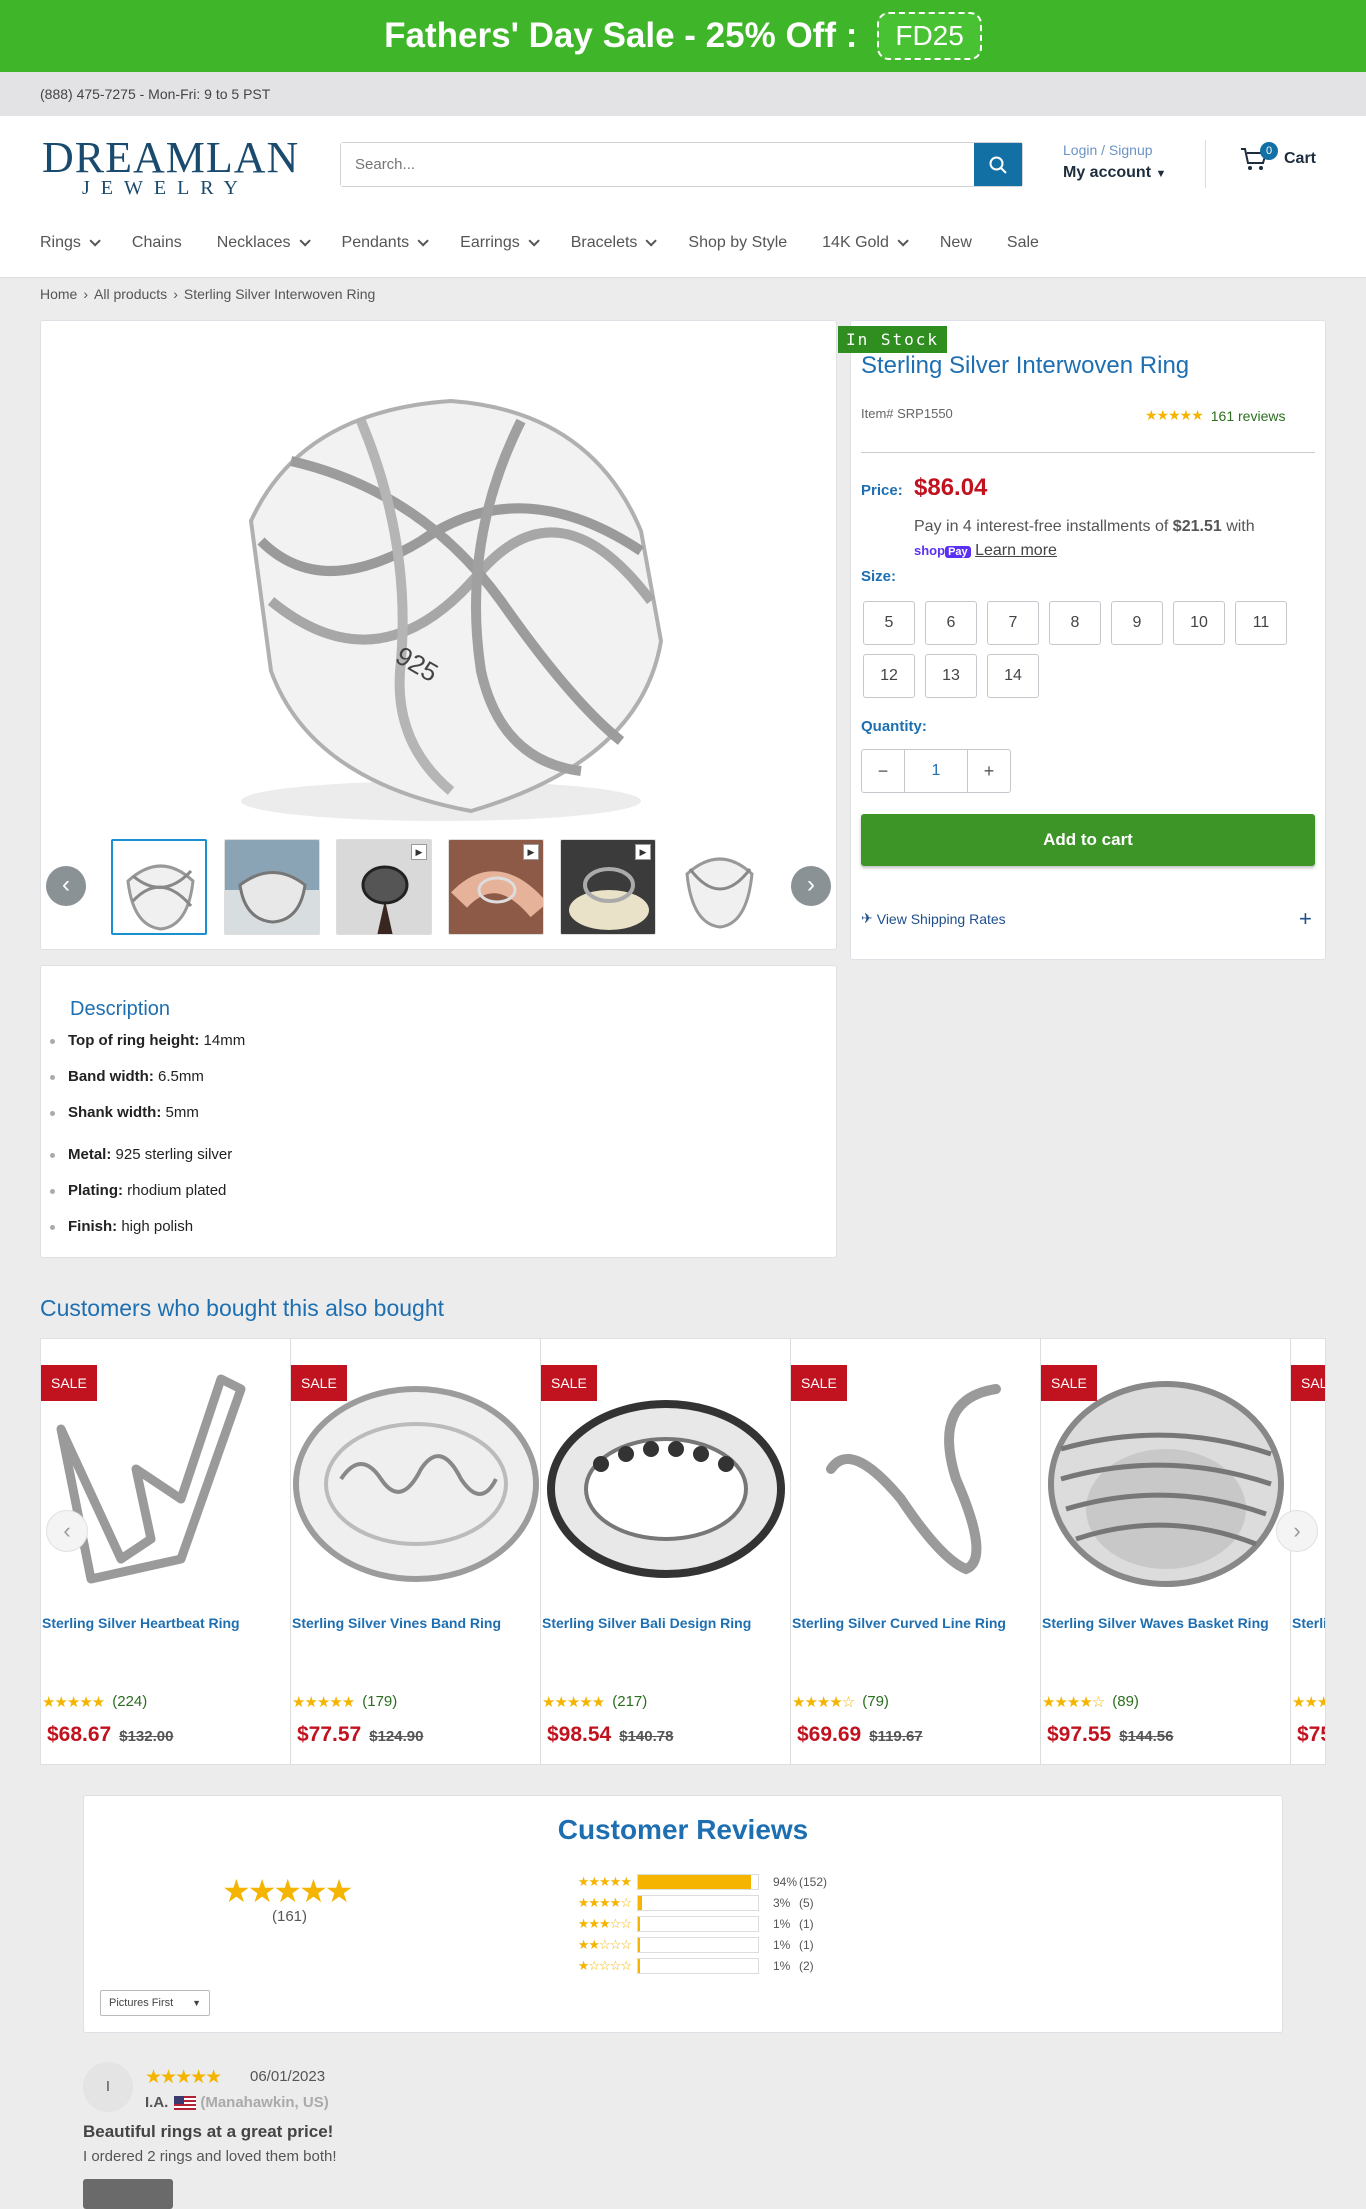  I want to click on quantity-stepper: − 1 +, so click(936, 771).